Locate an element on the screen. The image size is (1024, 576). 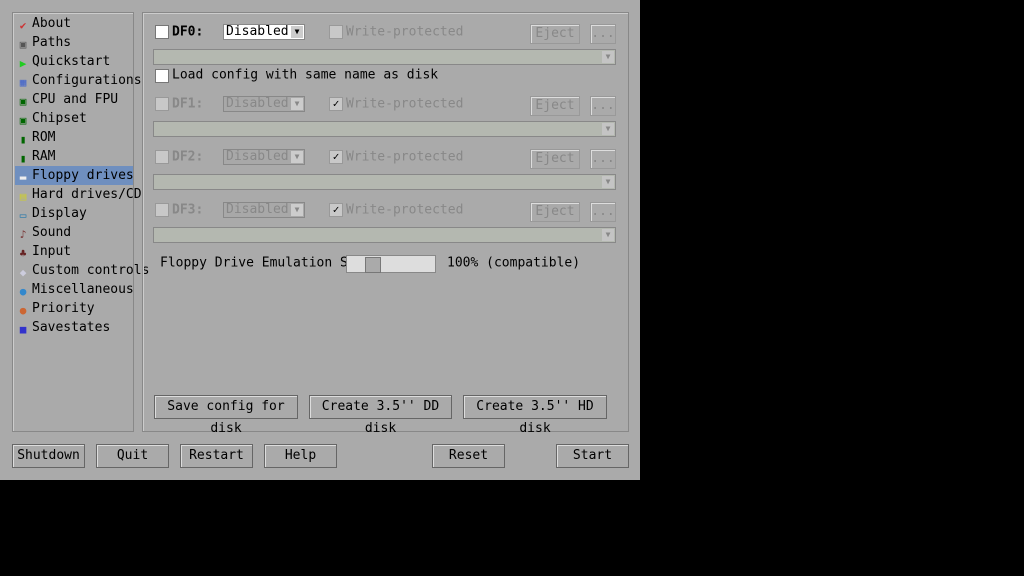
floppy-drive-icon: ▬ is located at coordinates (23, 177).